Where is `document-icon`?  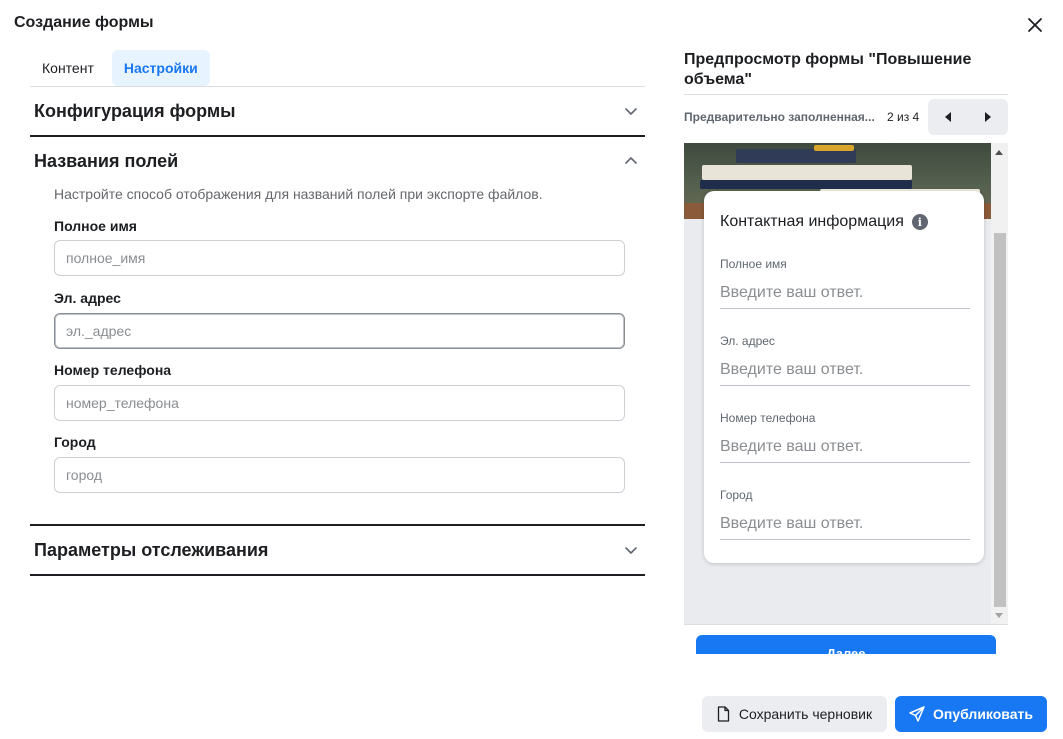 document-icon is located at coordinates (723, 714).